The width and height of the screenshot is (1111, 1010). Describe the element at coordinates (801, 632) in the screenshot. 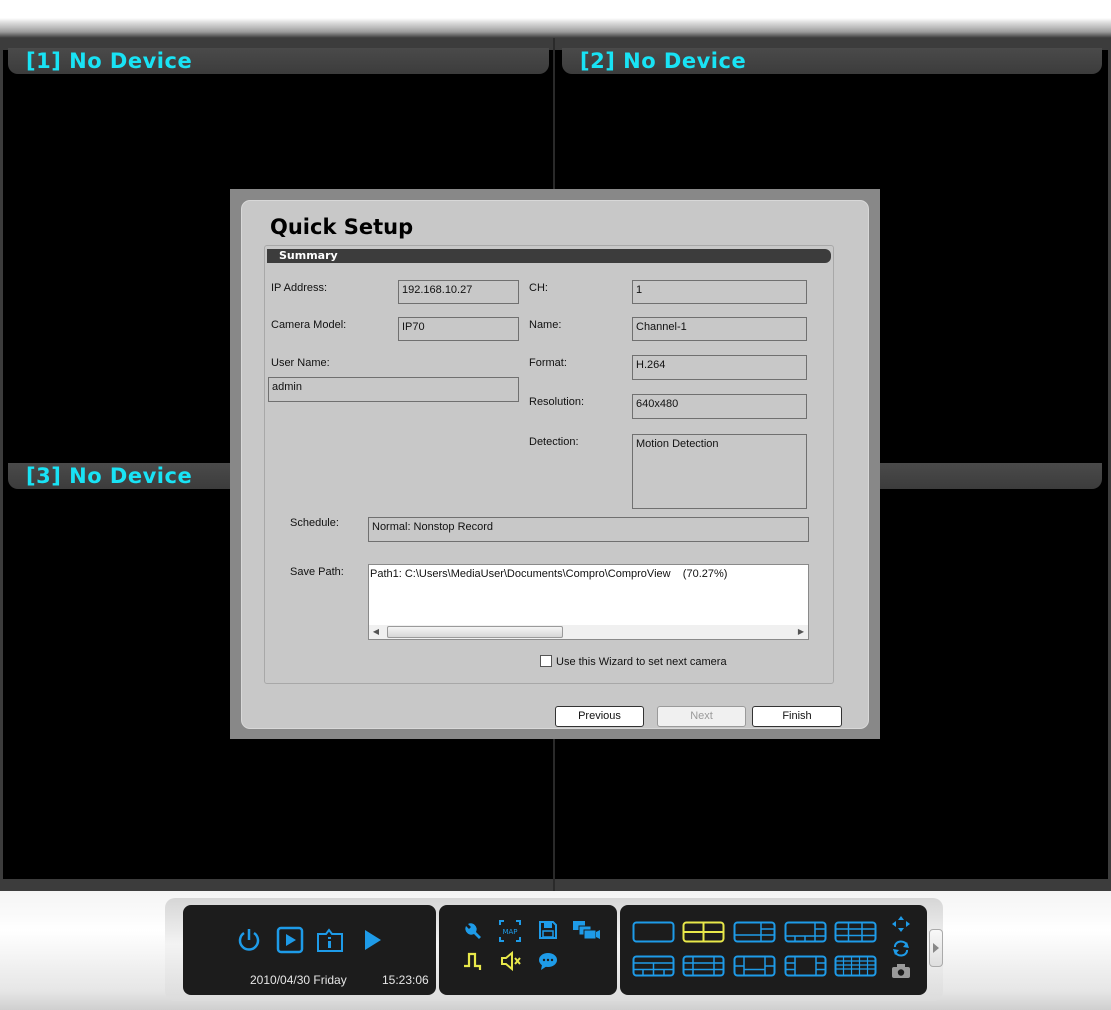

I see `scroll-right-arrow-icon: ▶` at that location.